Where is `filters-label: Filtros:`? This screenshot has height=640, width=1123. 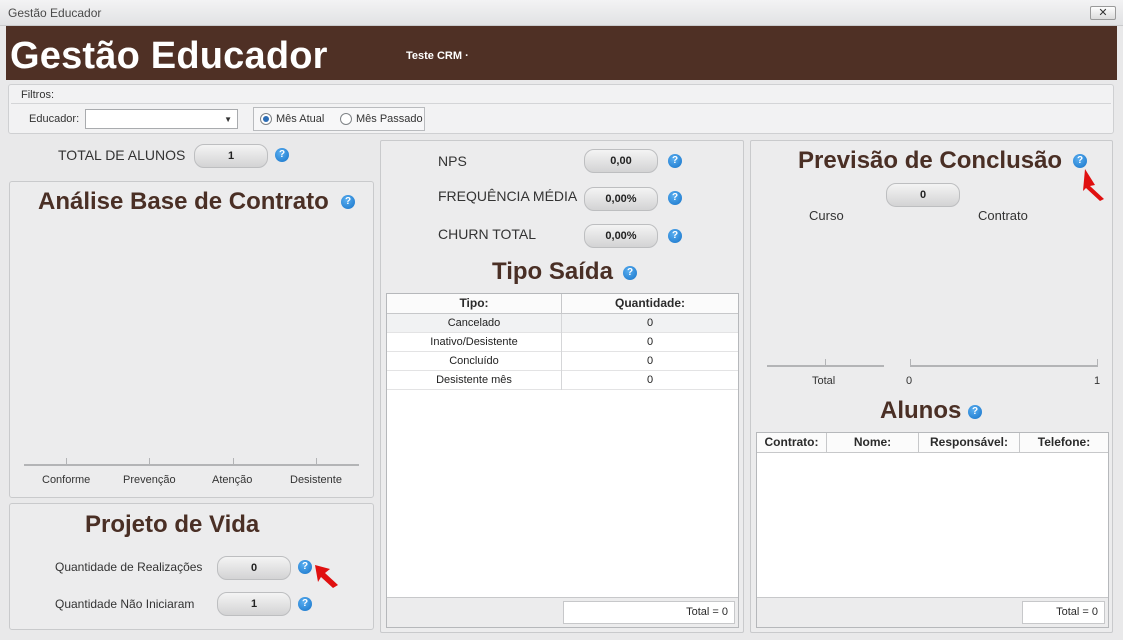 filters-label: Filtros: is located at coordinates (37, 95).